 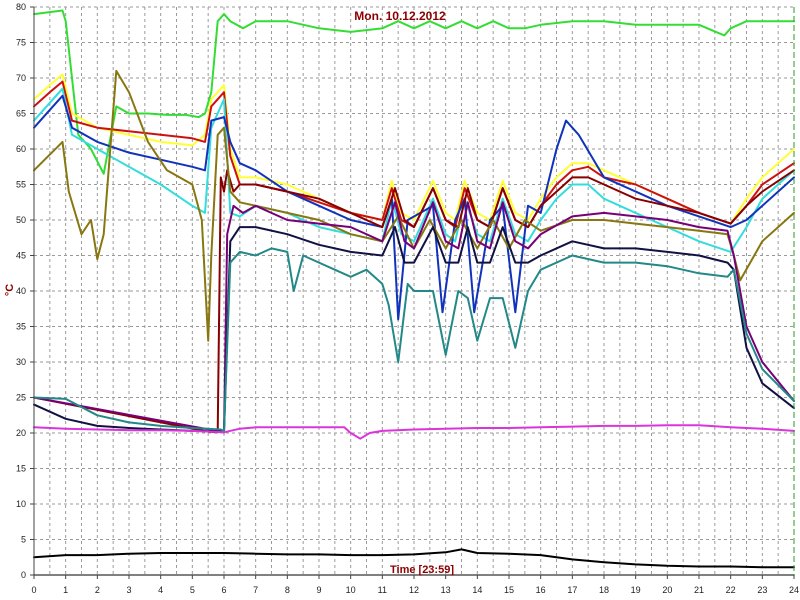 I want to click on y-tick-label: 65, so click(x=21, y=114).